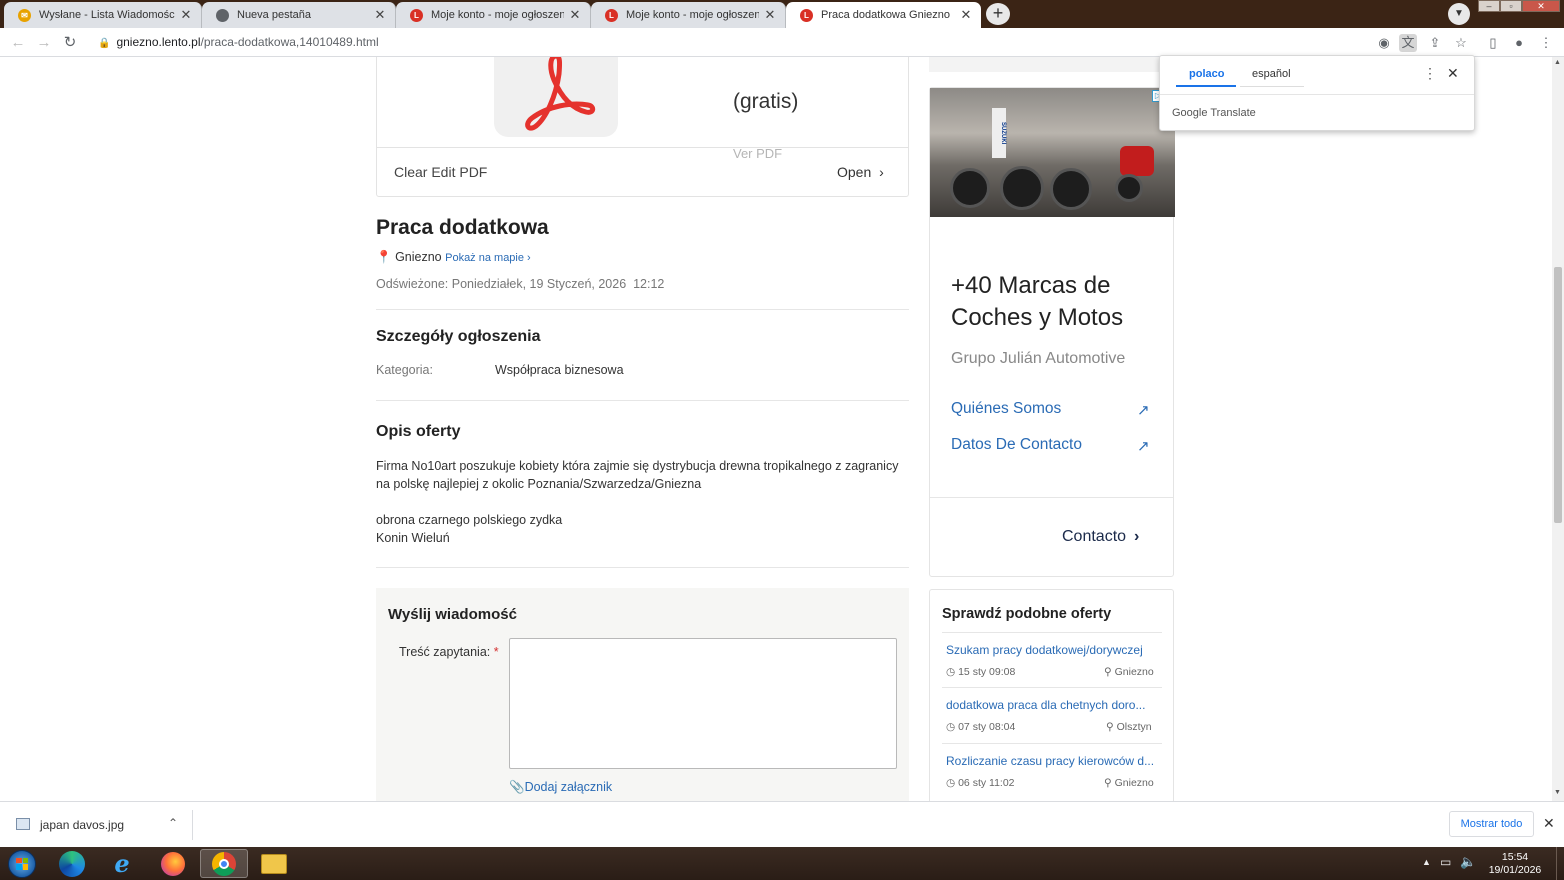 The height and width of the screenshot is (880, 1564). I want to click on page-scrollbar: ▲ ▼, so click(1558, 429).